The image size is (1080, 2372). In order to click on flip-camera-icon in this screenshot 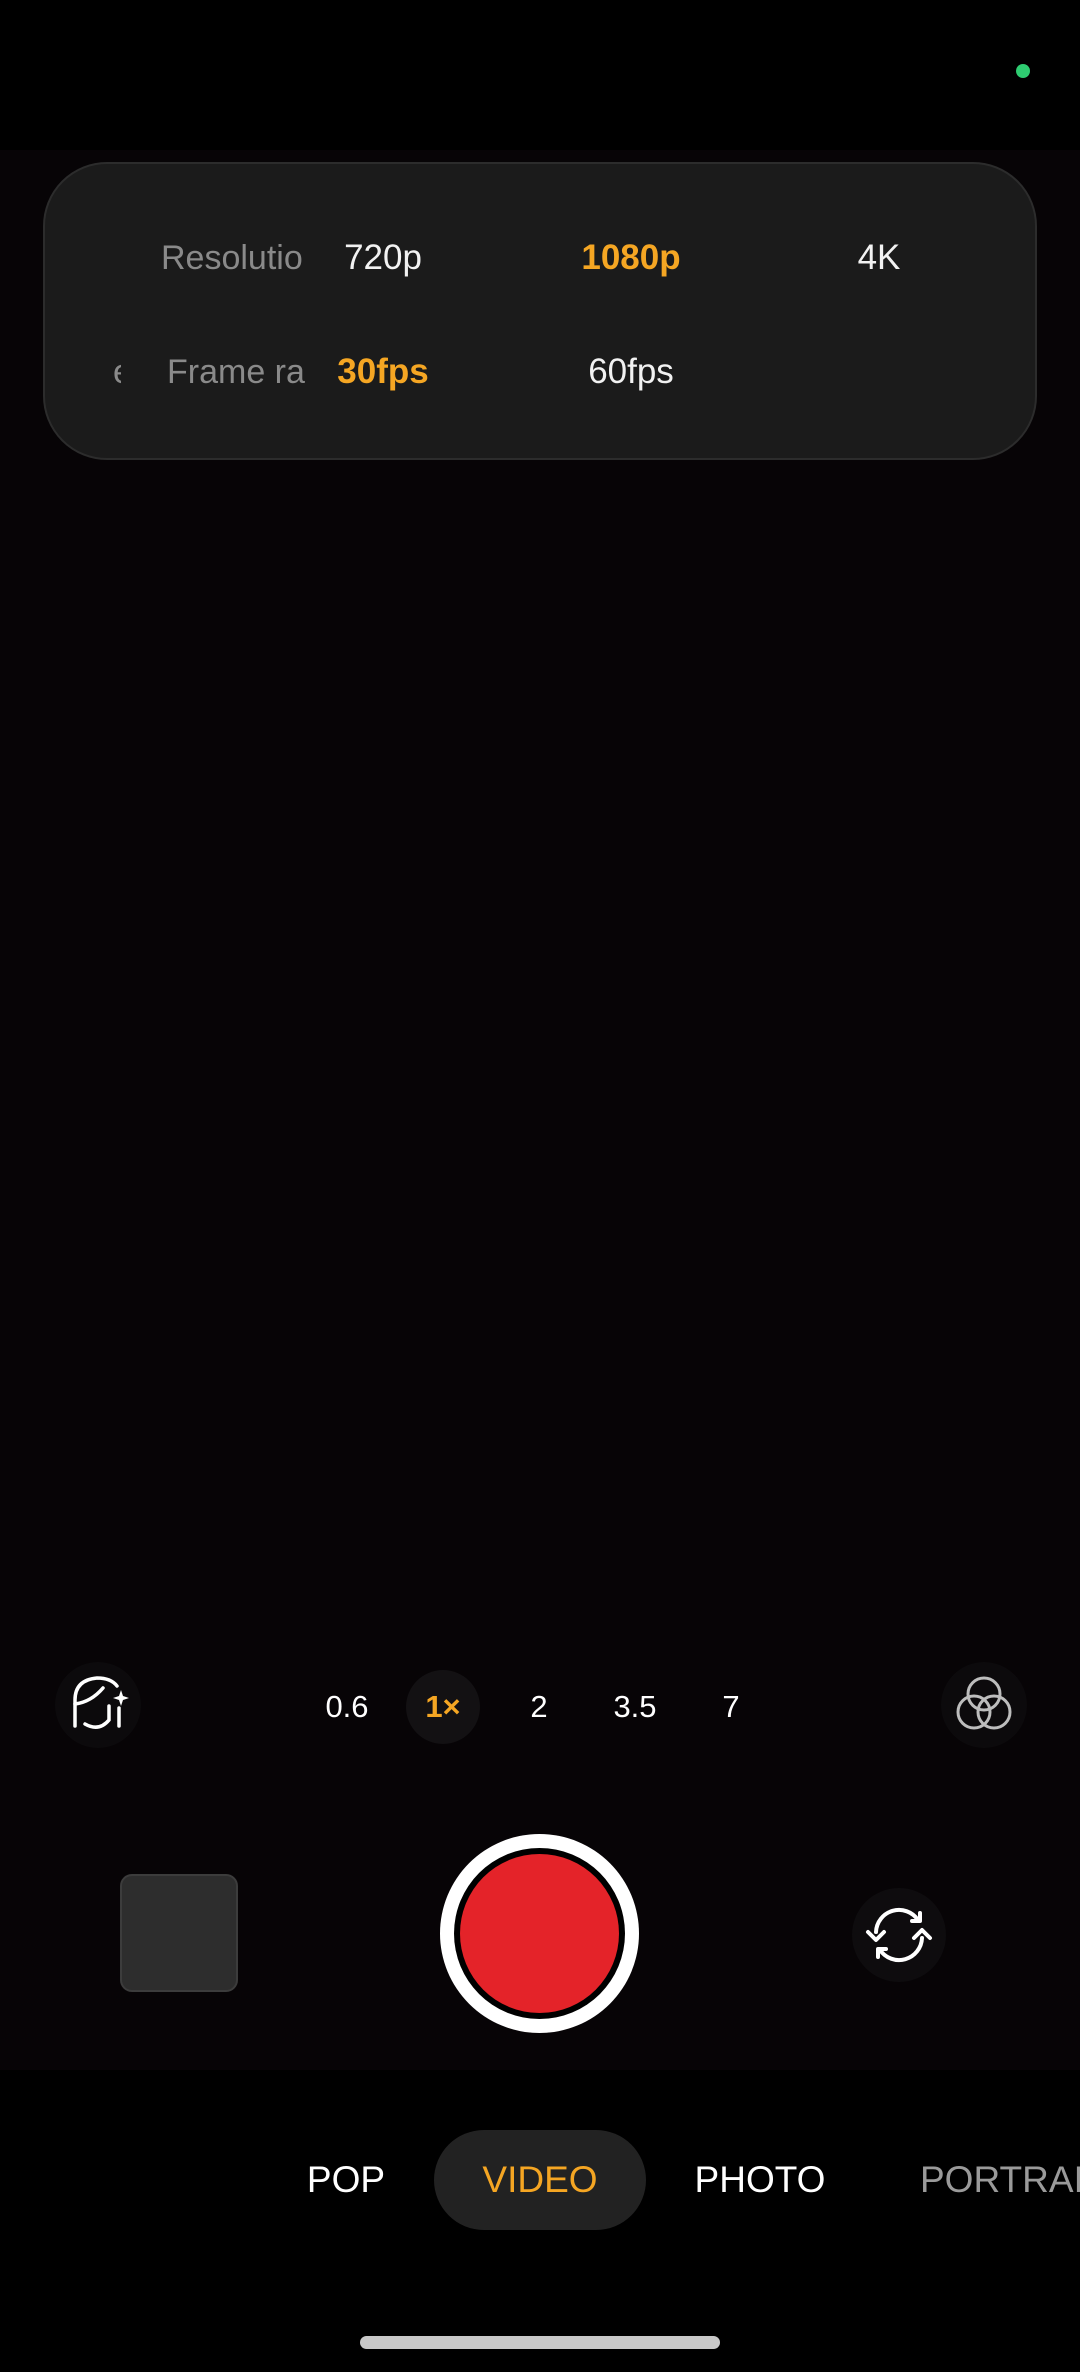, I will do `click(899, 1935)`.